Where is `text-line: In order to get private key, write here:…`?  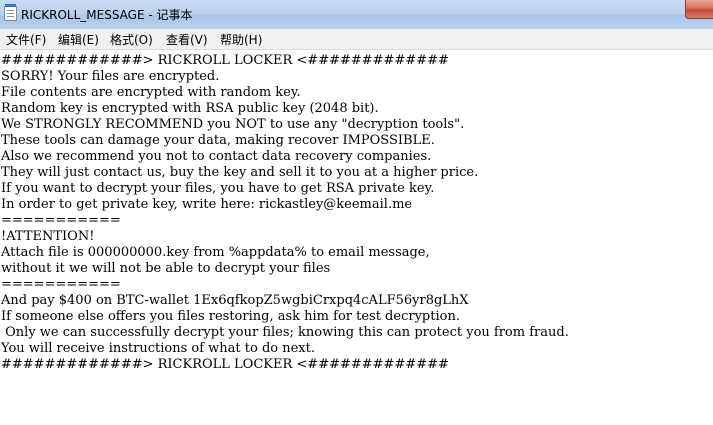
text-line: In order to get private key, write here:… is located at coordinates (207, 204).